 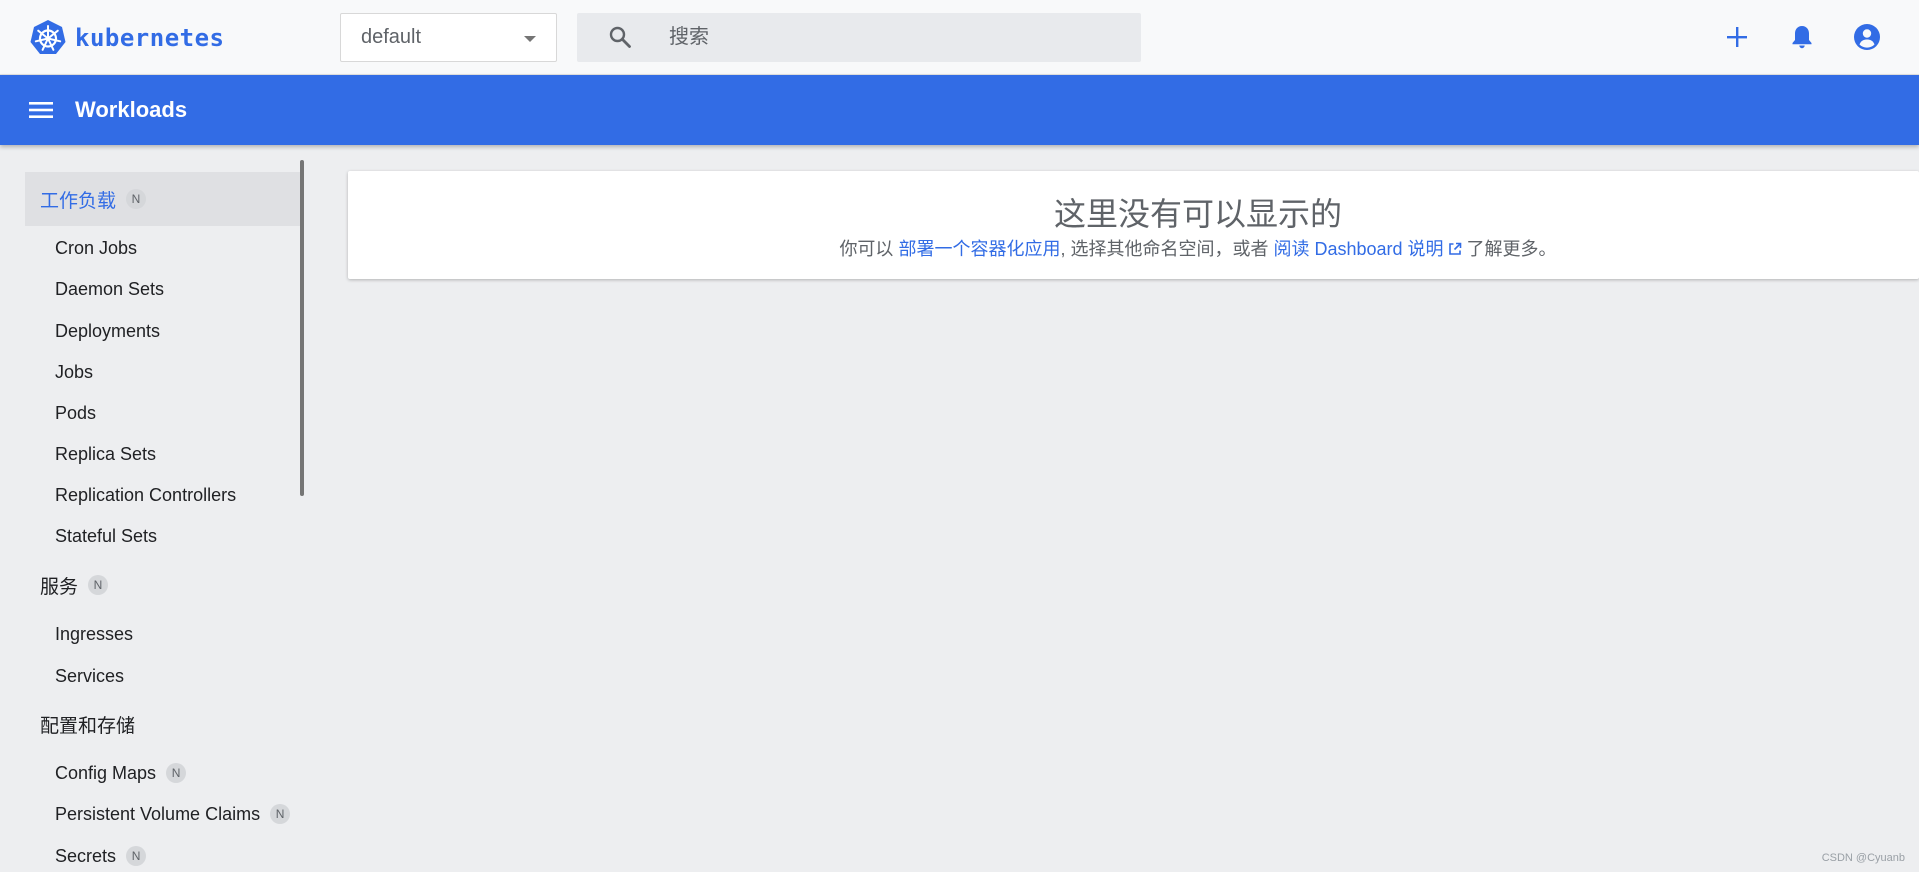 What do you see at coordinates (88, 726) in the screenshot?
I see `sidebar-section-label: 配置和存储` at bounding box center [88, 726].